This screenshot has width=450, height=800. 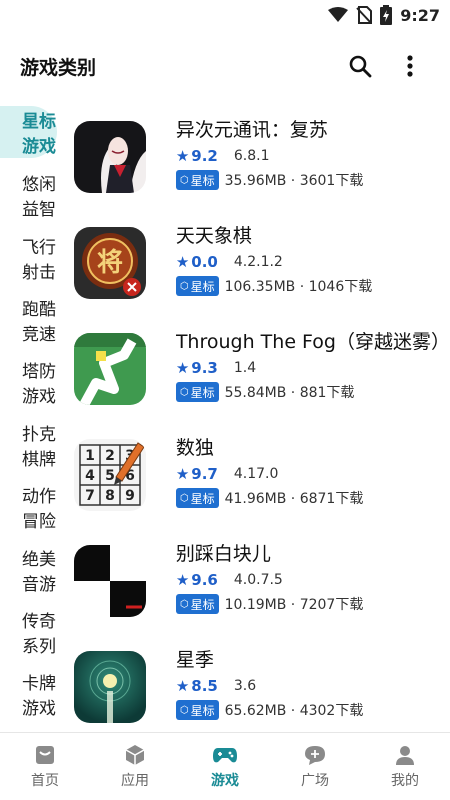 What do you see at coordinates (245, 368) in the screenshot?
I see `game-version: 1.4` at bounding box center [245, 368].